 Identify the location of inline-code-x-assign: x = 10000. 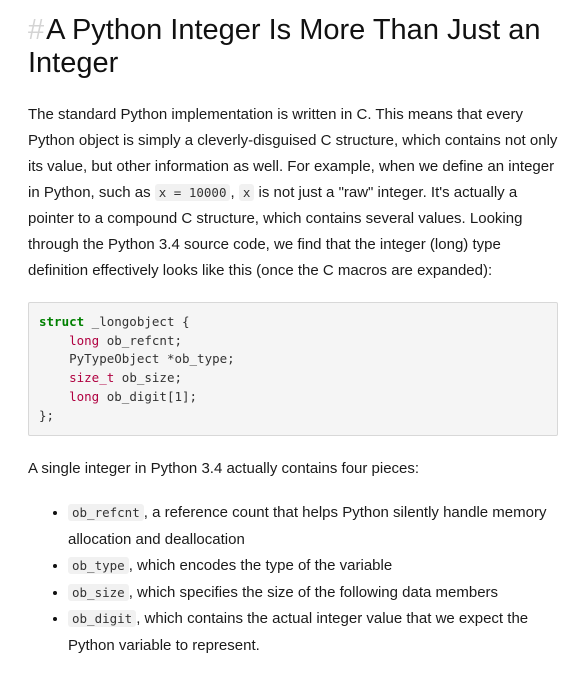
(192, 192).